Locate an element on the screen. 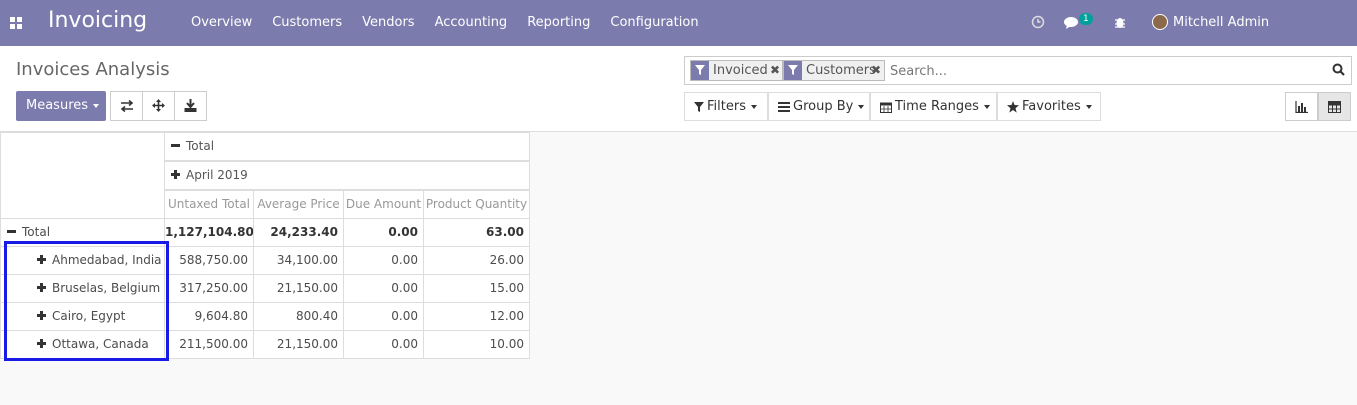 The height and width of the screenshot is (405, 1357). measure-header: Average Price is located at coordinates (298, 204).